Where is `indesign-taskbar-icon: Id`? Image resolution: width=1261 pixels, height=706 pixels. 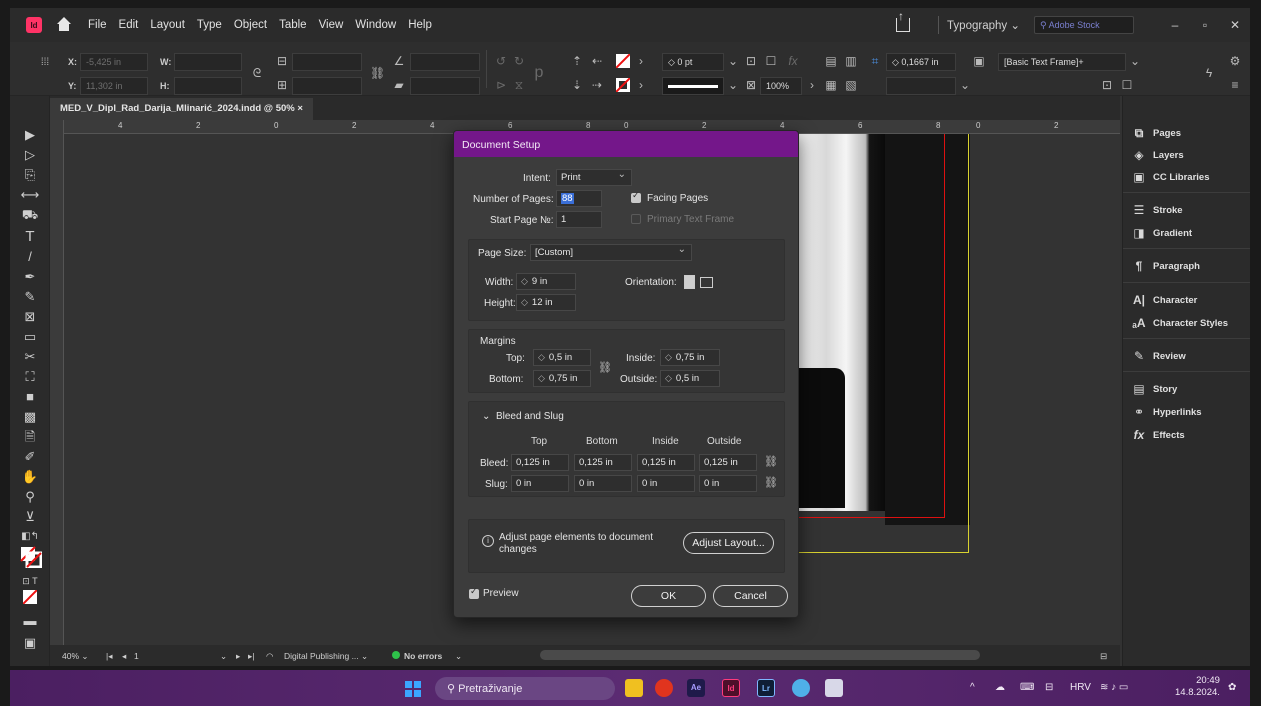 indesign-taskbar-icon: Id is located at coordinates (731, 688).